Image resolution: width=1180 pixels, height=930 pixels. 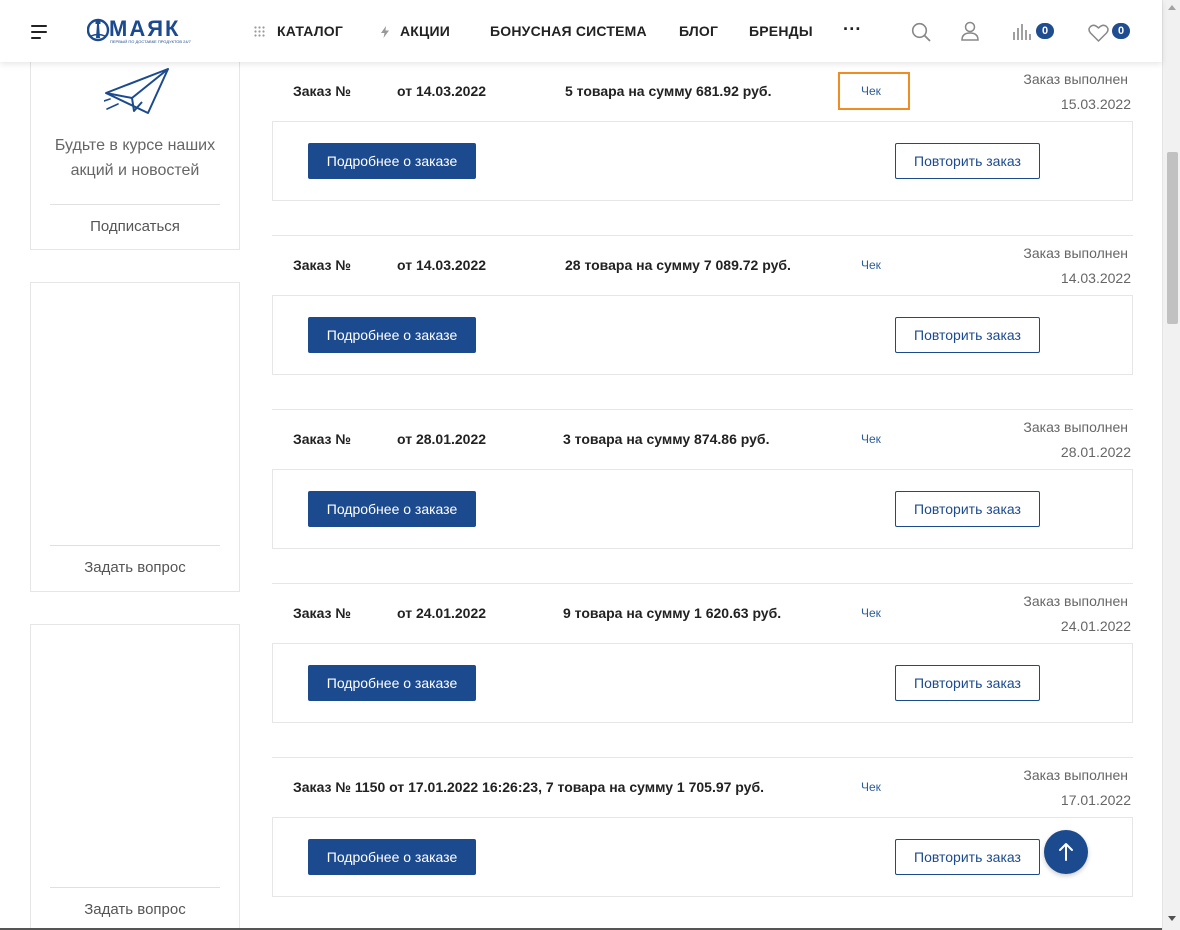 I want to click on more-menu-icon: ···, so click(x=852, y=29).